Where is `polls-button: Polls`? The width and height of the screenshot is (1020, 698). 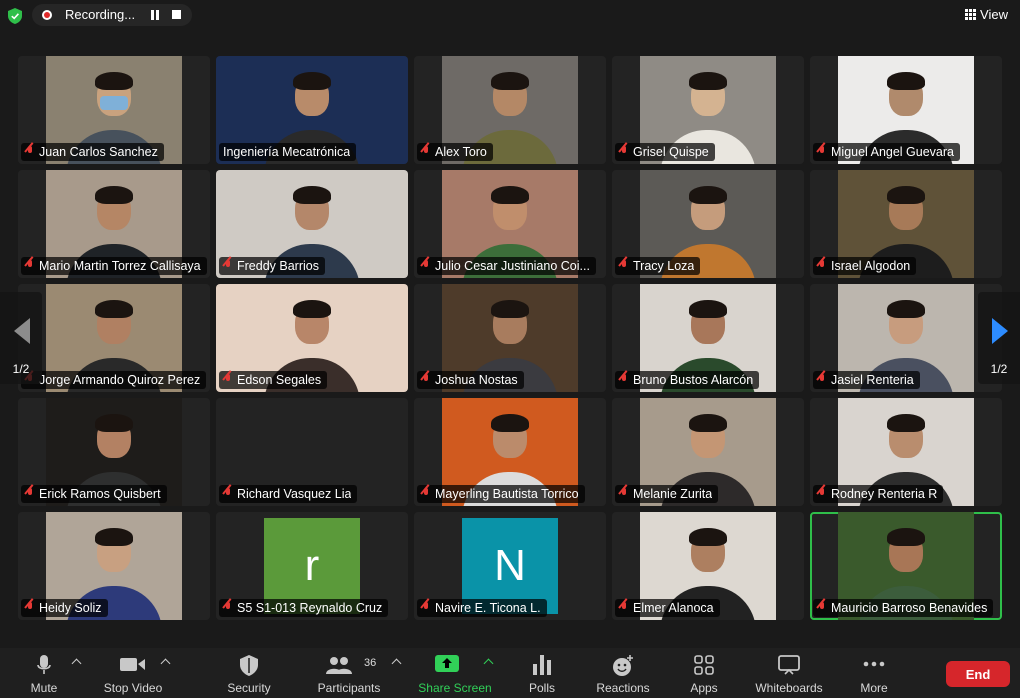
polls-button: Polls is located at coordinates (542, 673).